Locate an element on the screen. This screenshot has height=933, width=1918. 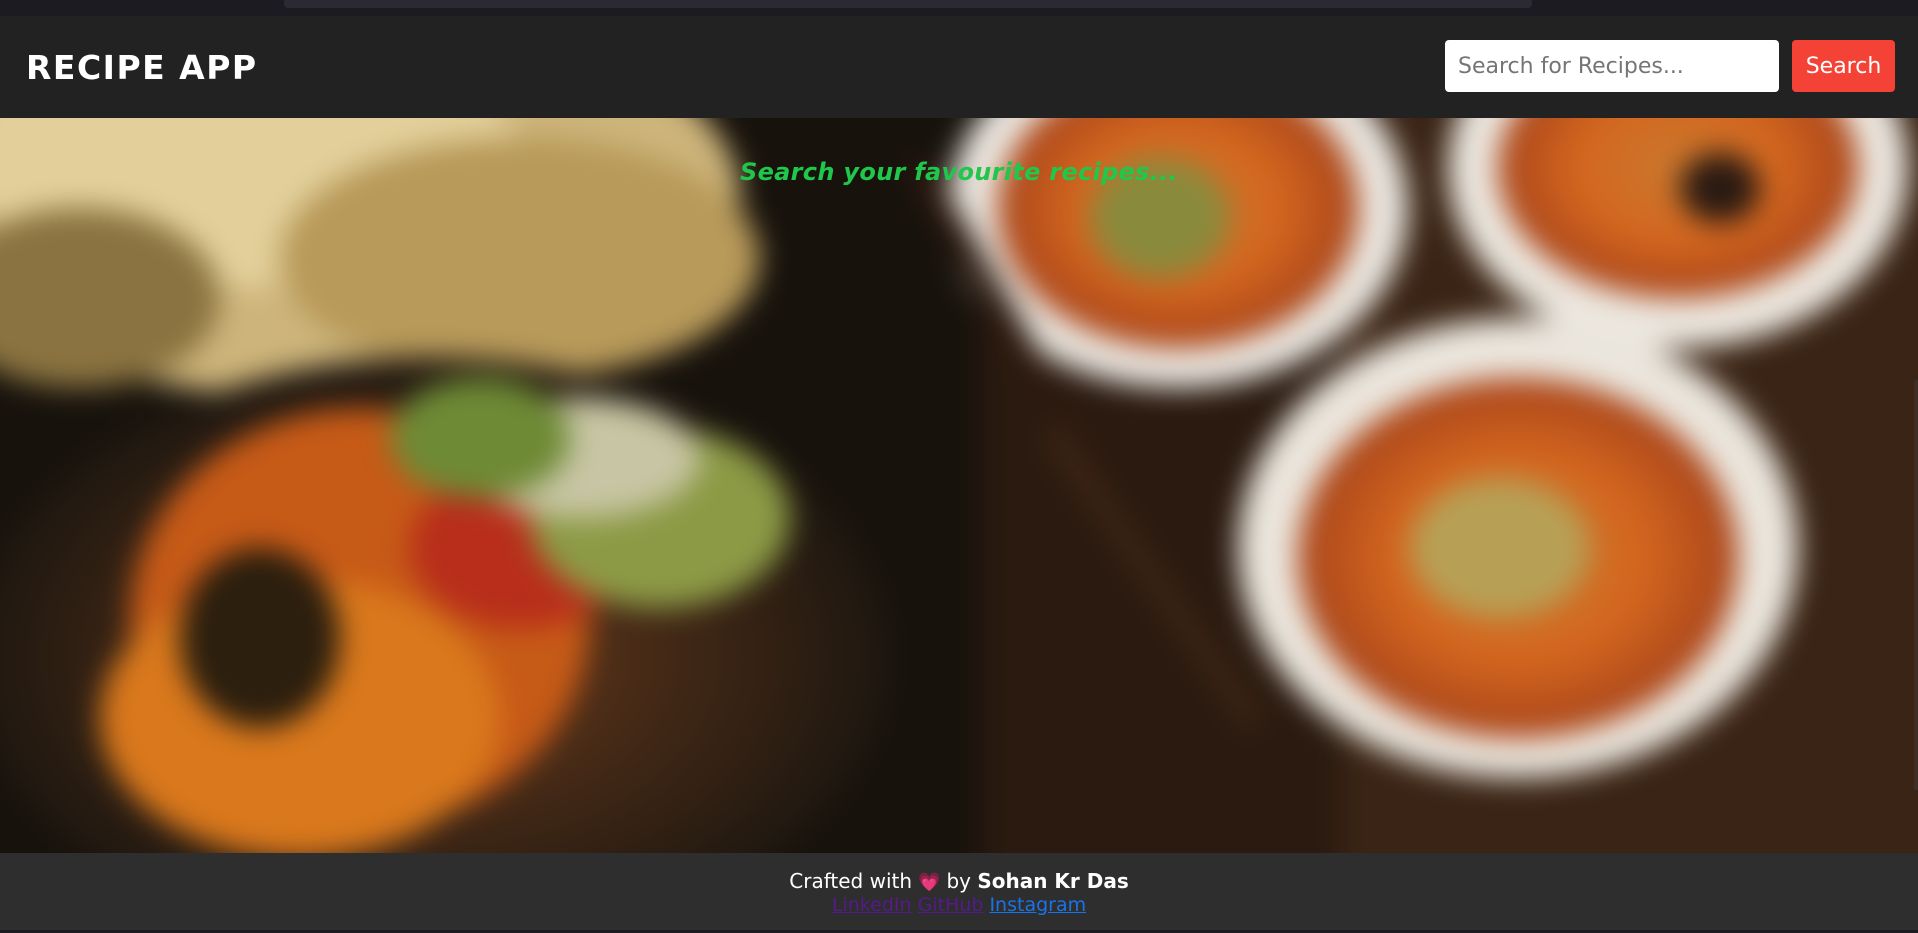
search-input is located at coordinates (1612, 66).